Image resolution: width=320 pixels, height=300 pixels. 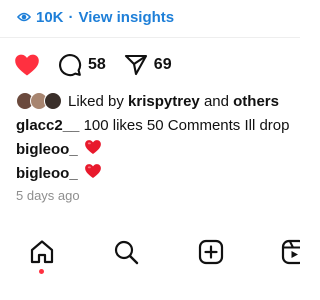 What do you see at coordinates (50, 17) in the screenshot?
I see `view-count: 10K` at bounding box center [50, 17].